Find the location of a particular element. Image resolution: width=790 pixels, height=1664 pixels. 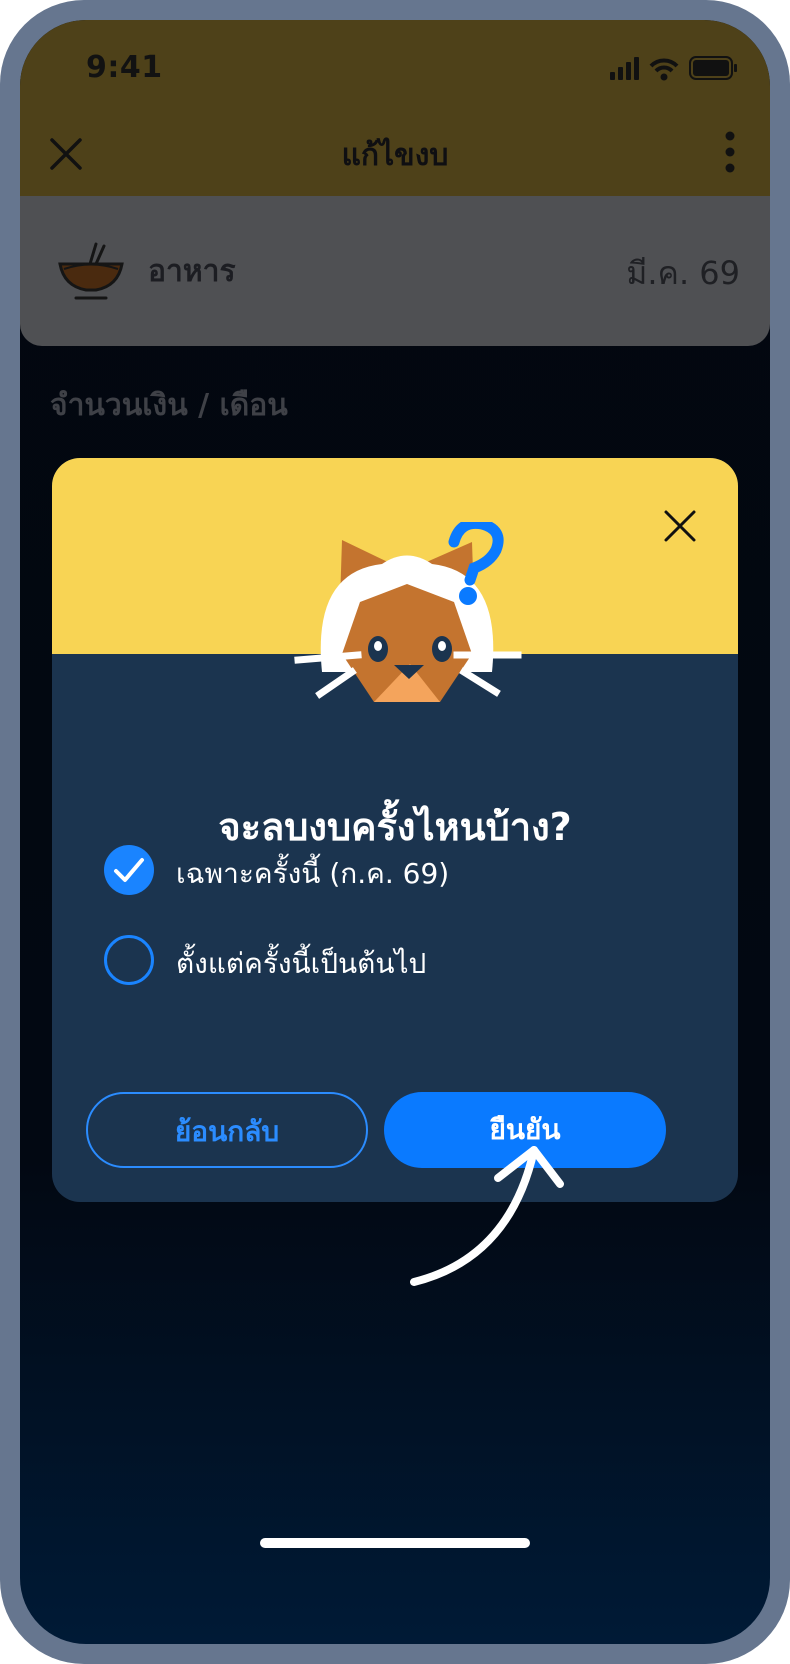

page-title: แก้ไขงบ is located at coordinates (395, 155).